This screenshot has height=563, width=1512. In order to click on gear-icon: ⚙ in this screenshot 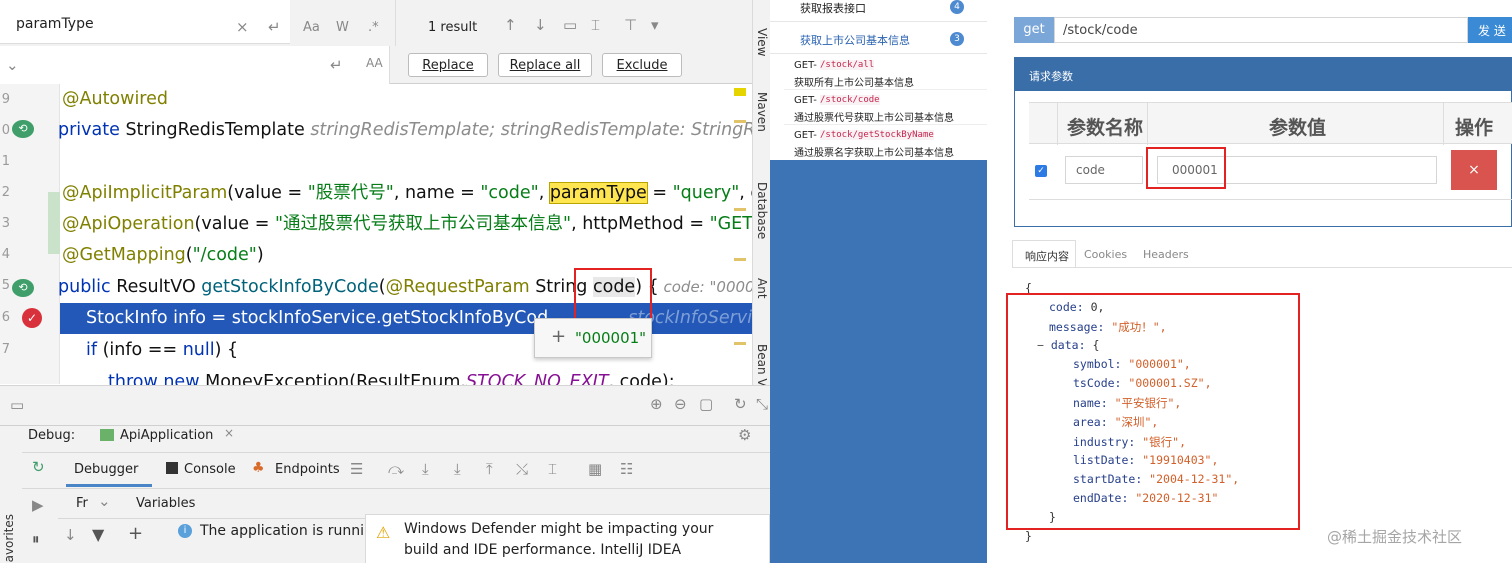, I will do `click(744, 435)`.